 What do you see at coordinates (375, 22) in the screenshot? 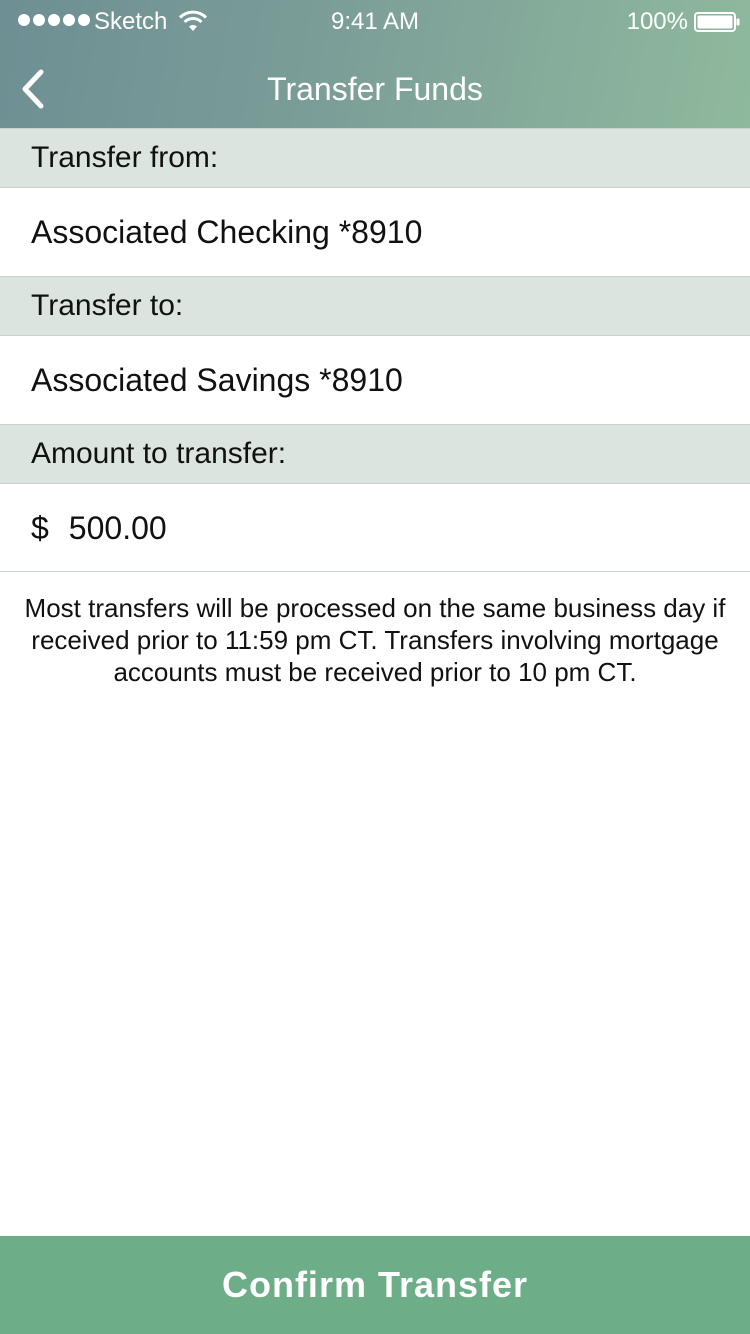
I see `status-bar: Sketch 9:41 AM 100%` at bounding box center [375, 22].